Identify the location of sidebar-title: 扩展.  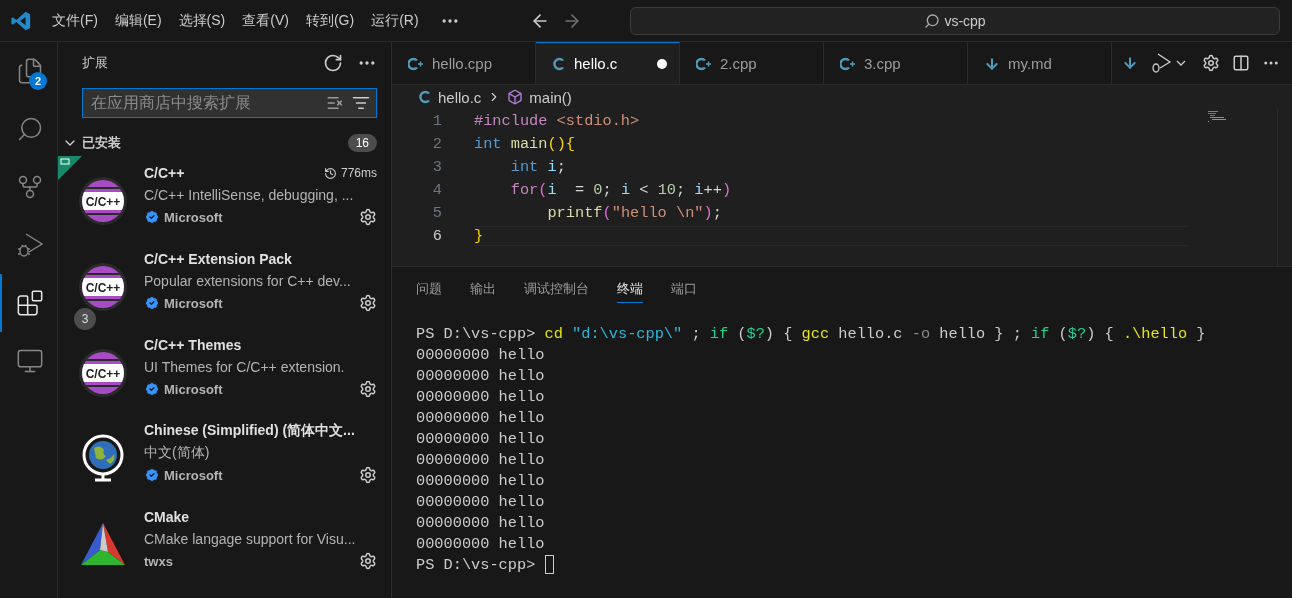
(95, 63).